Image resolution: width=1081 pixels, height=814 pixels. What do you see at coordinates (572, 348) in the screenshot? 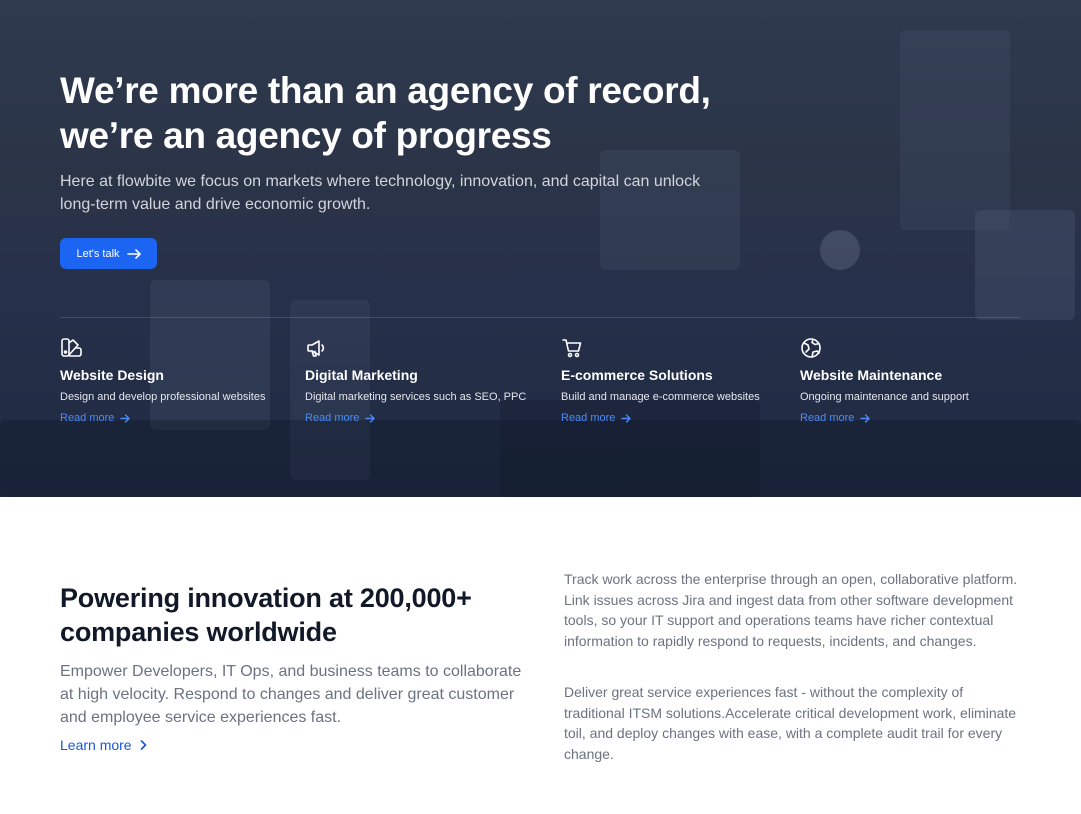
I see `cart-icon` at bounding box center [572, 348].